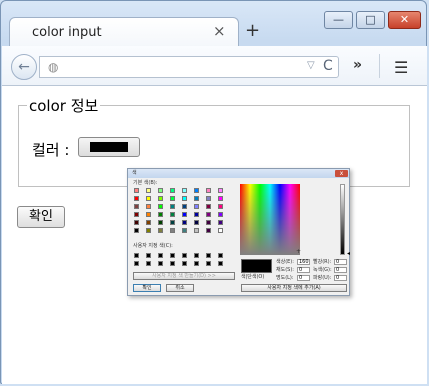  I want to click on color-spectrum, so click(270, 219).